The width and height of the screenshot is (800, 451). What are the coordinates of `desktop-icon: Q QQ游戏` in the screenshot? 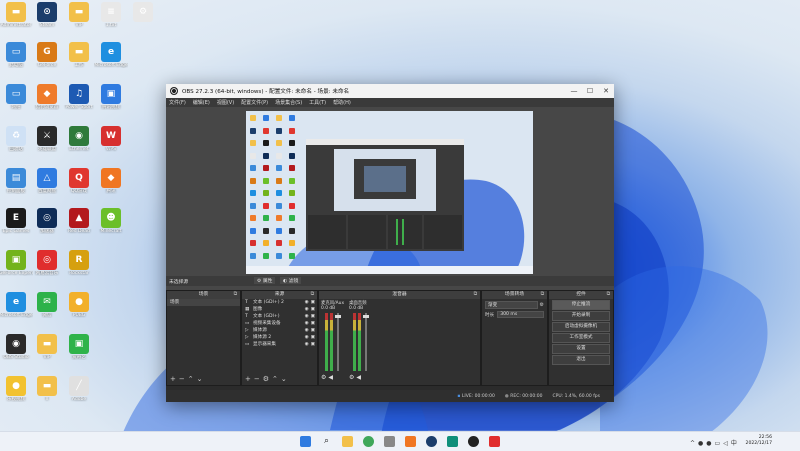 It's located at (79, 181).